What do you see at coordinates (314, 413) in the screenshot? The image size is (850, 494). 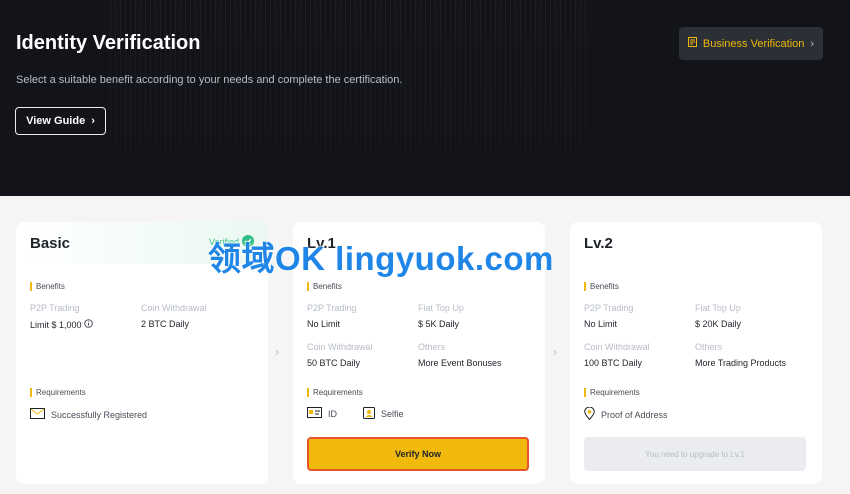 I see `id-card-icon` at bounding box center [314, 413].